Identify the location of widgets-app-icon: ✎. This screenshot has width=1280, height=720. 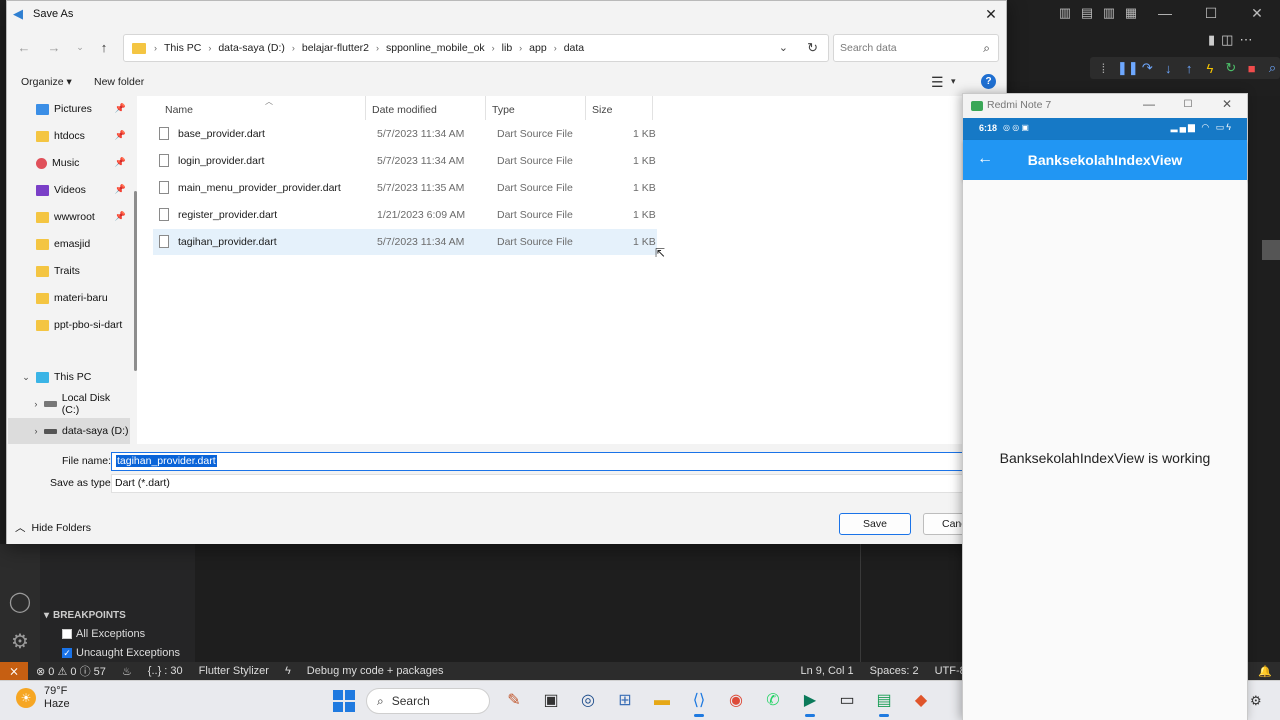
(514, 701).